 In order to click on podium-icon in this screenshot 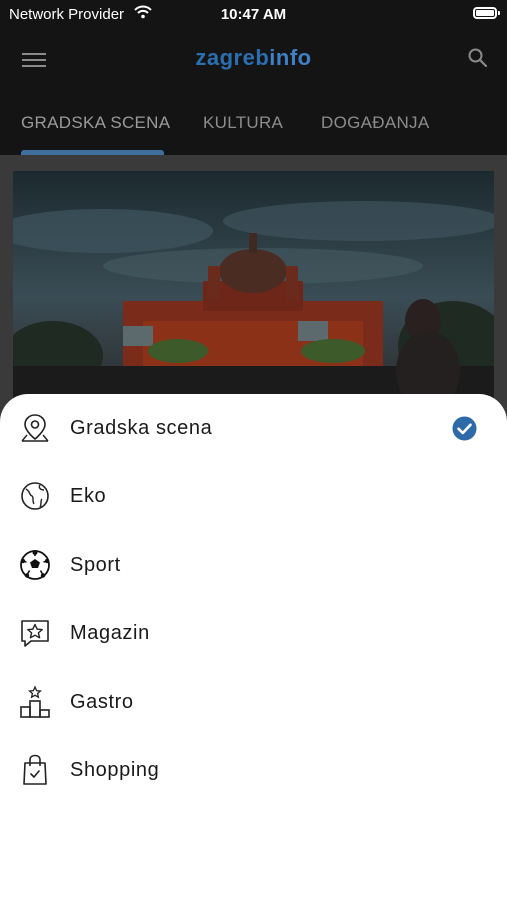, I will do `click(35, 701)`.